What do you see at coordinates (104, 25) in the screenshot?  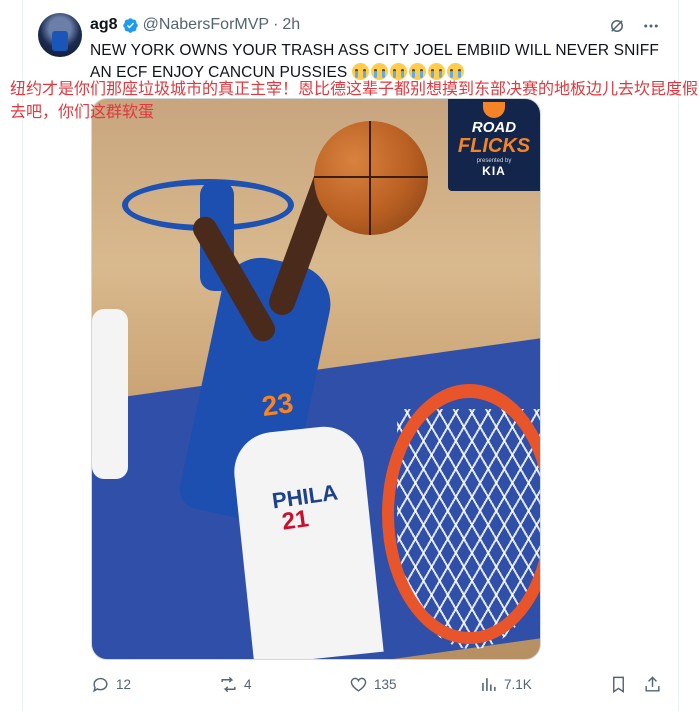 I see `display-name: ag8` at bounding box center [104, 25].